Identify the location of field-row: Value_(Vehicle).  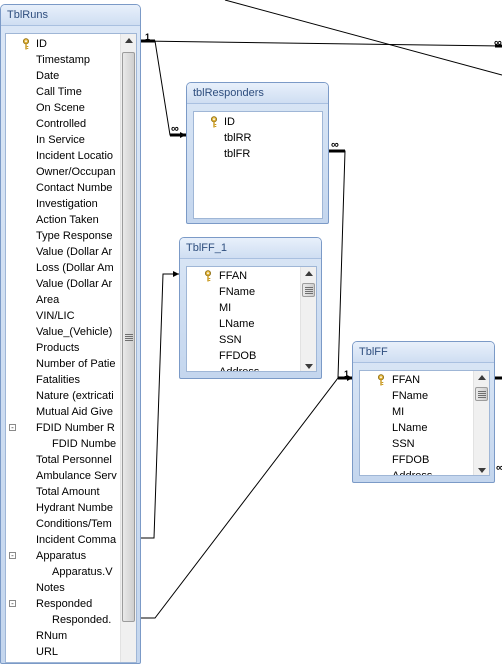
(62, 332).